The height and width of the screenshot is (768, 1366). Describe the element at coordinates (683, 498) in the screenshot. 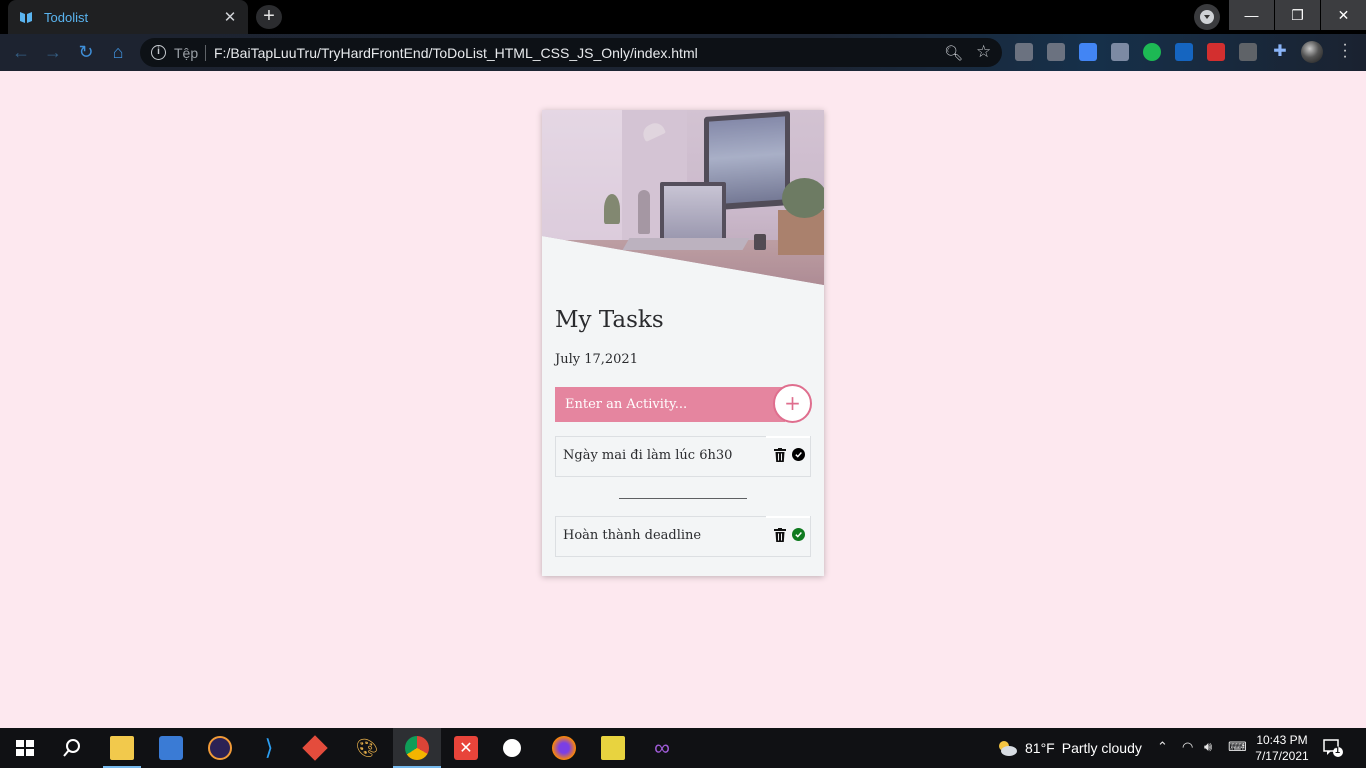

I see `completed-divider` at that location.